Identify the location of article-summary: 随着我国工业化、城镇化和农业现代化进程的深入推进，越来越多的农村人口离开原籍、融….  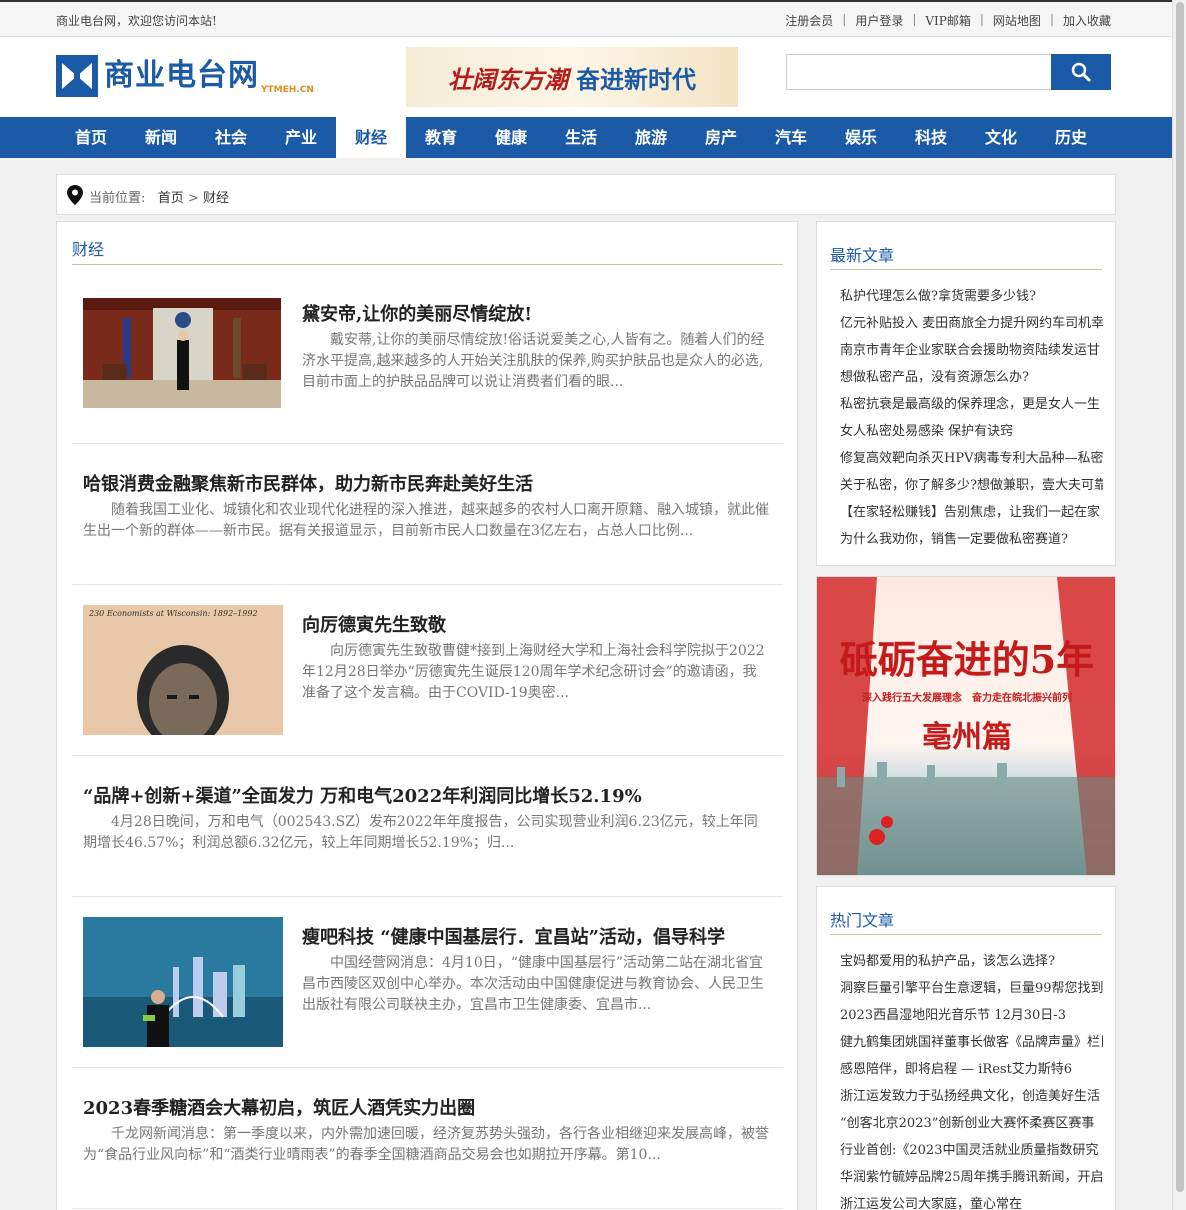
(426, 520).